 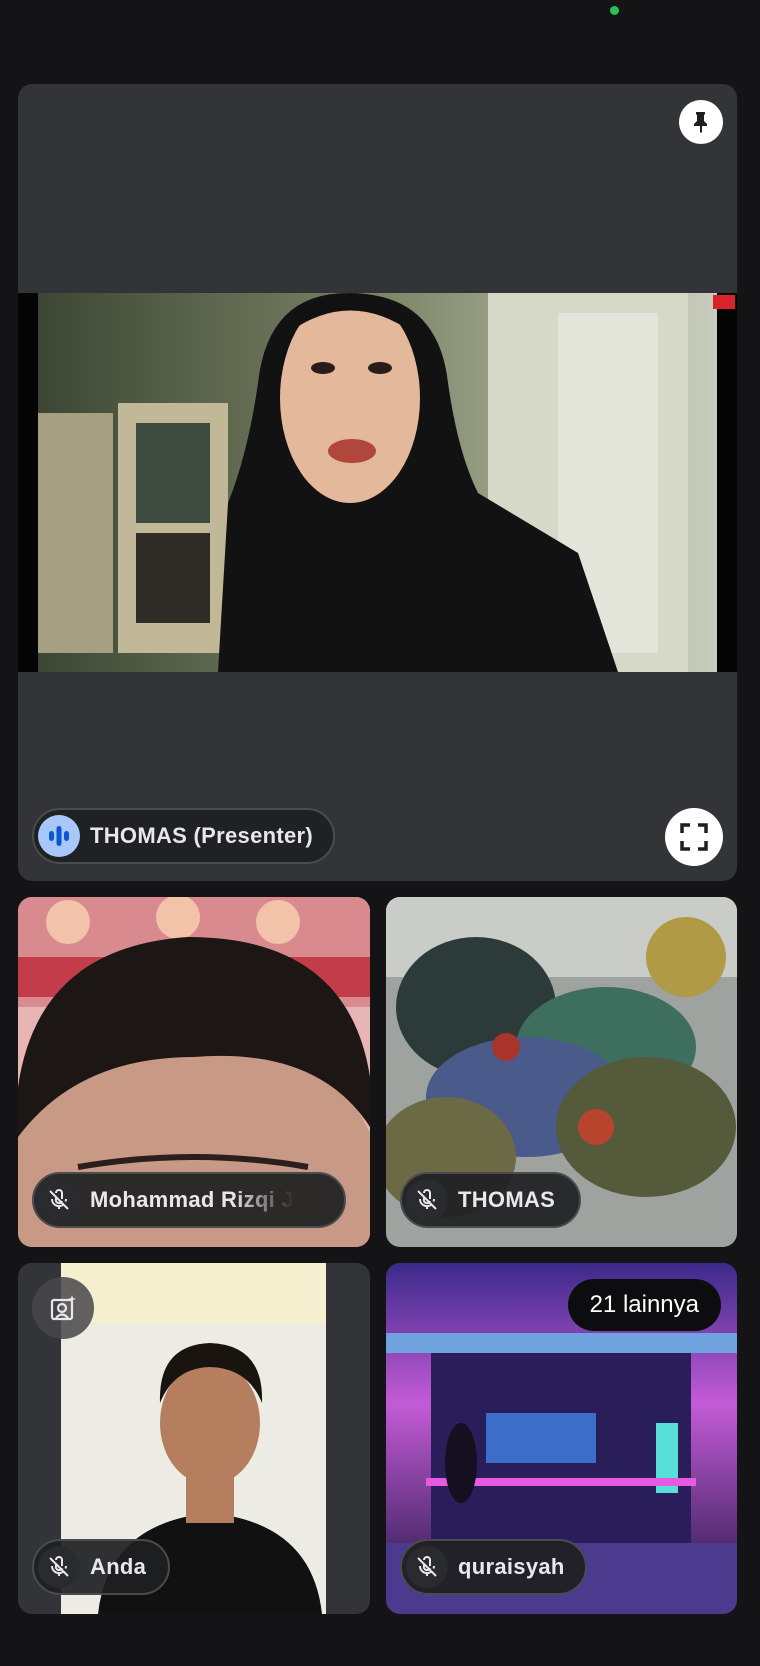 I want to click on participant-name: Mohammad Rizqi J, so click(x=192, y=1199).